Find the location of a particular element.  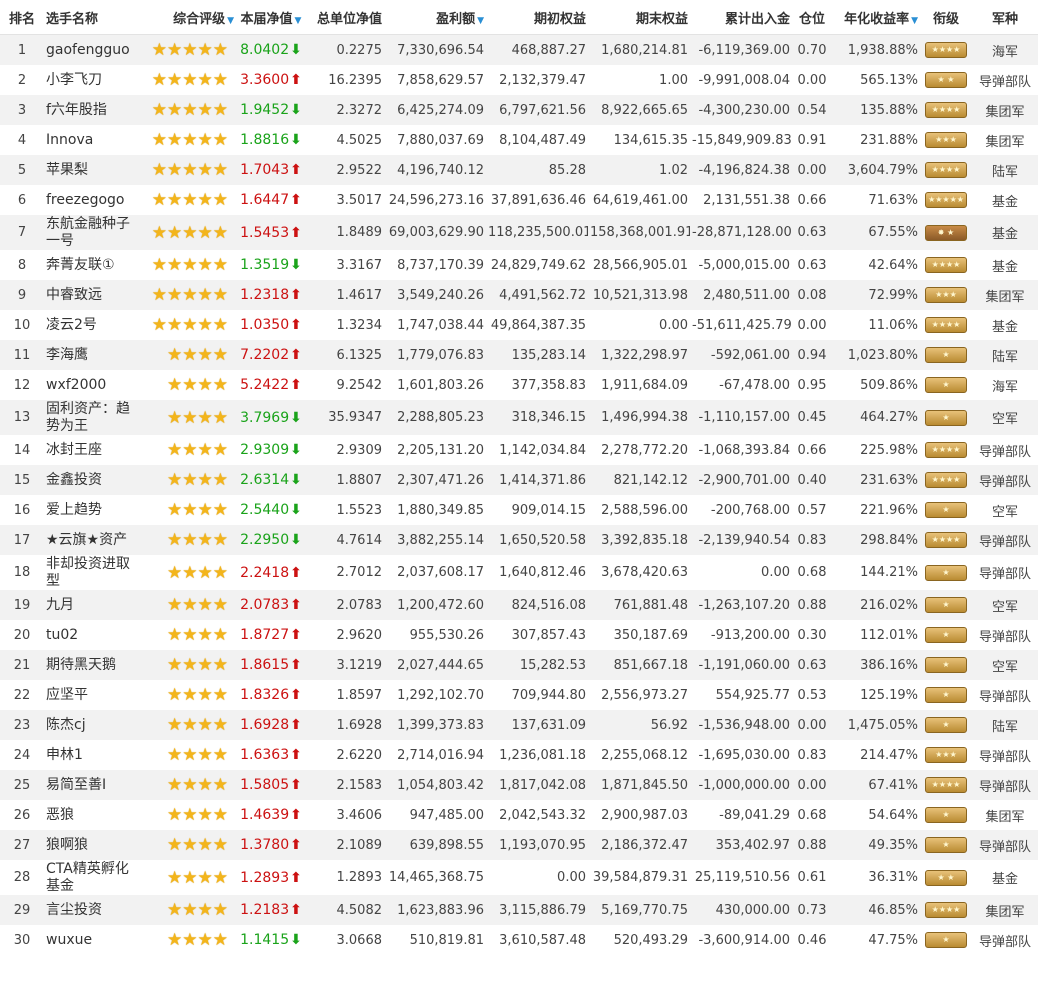

player-name-cell: gaofengguo is located at coordinates (92, 49).